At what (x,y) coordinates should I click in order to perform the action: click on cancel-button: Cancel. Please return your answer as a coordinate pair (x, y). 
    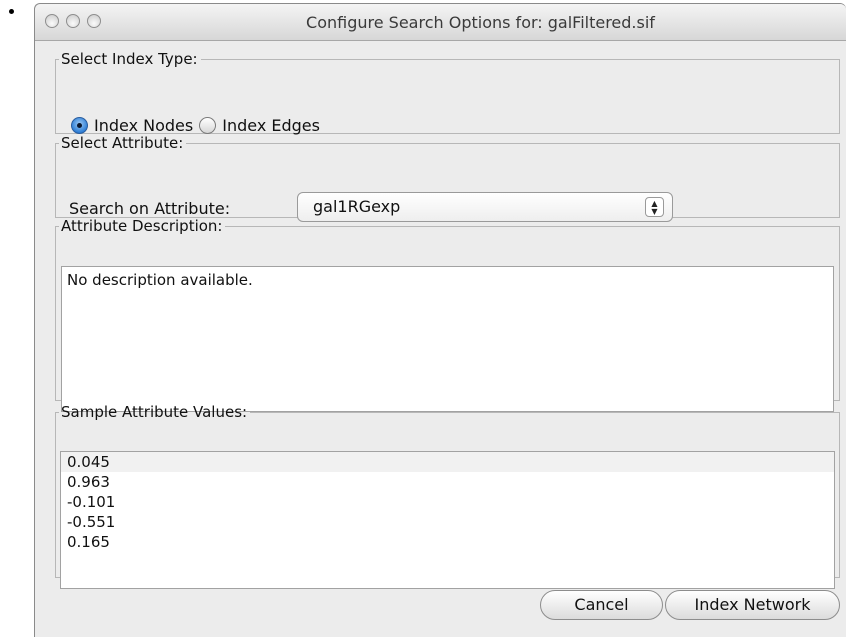
    Looking at the image, I should click on (601, 605).